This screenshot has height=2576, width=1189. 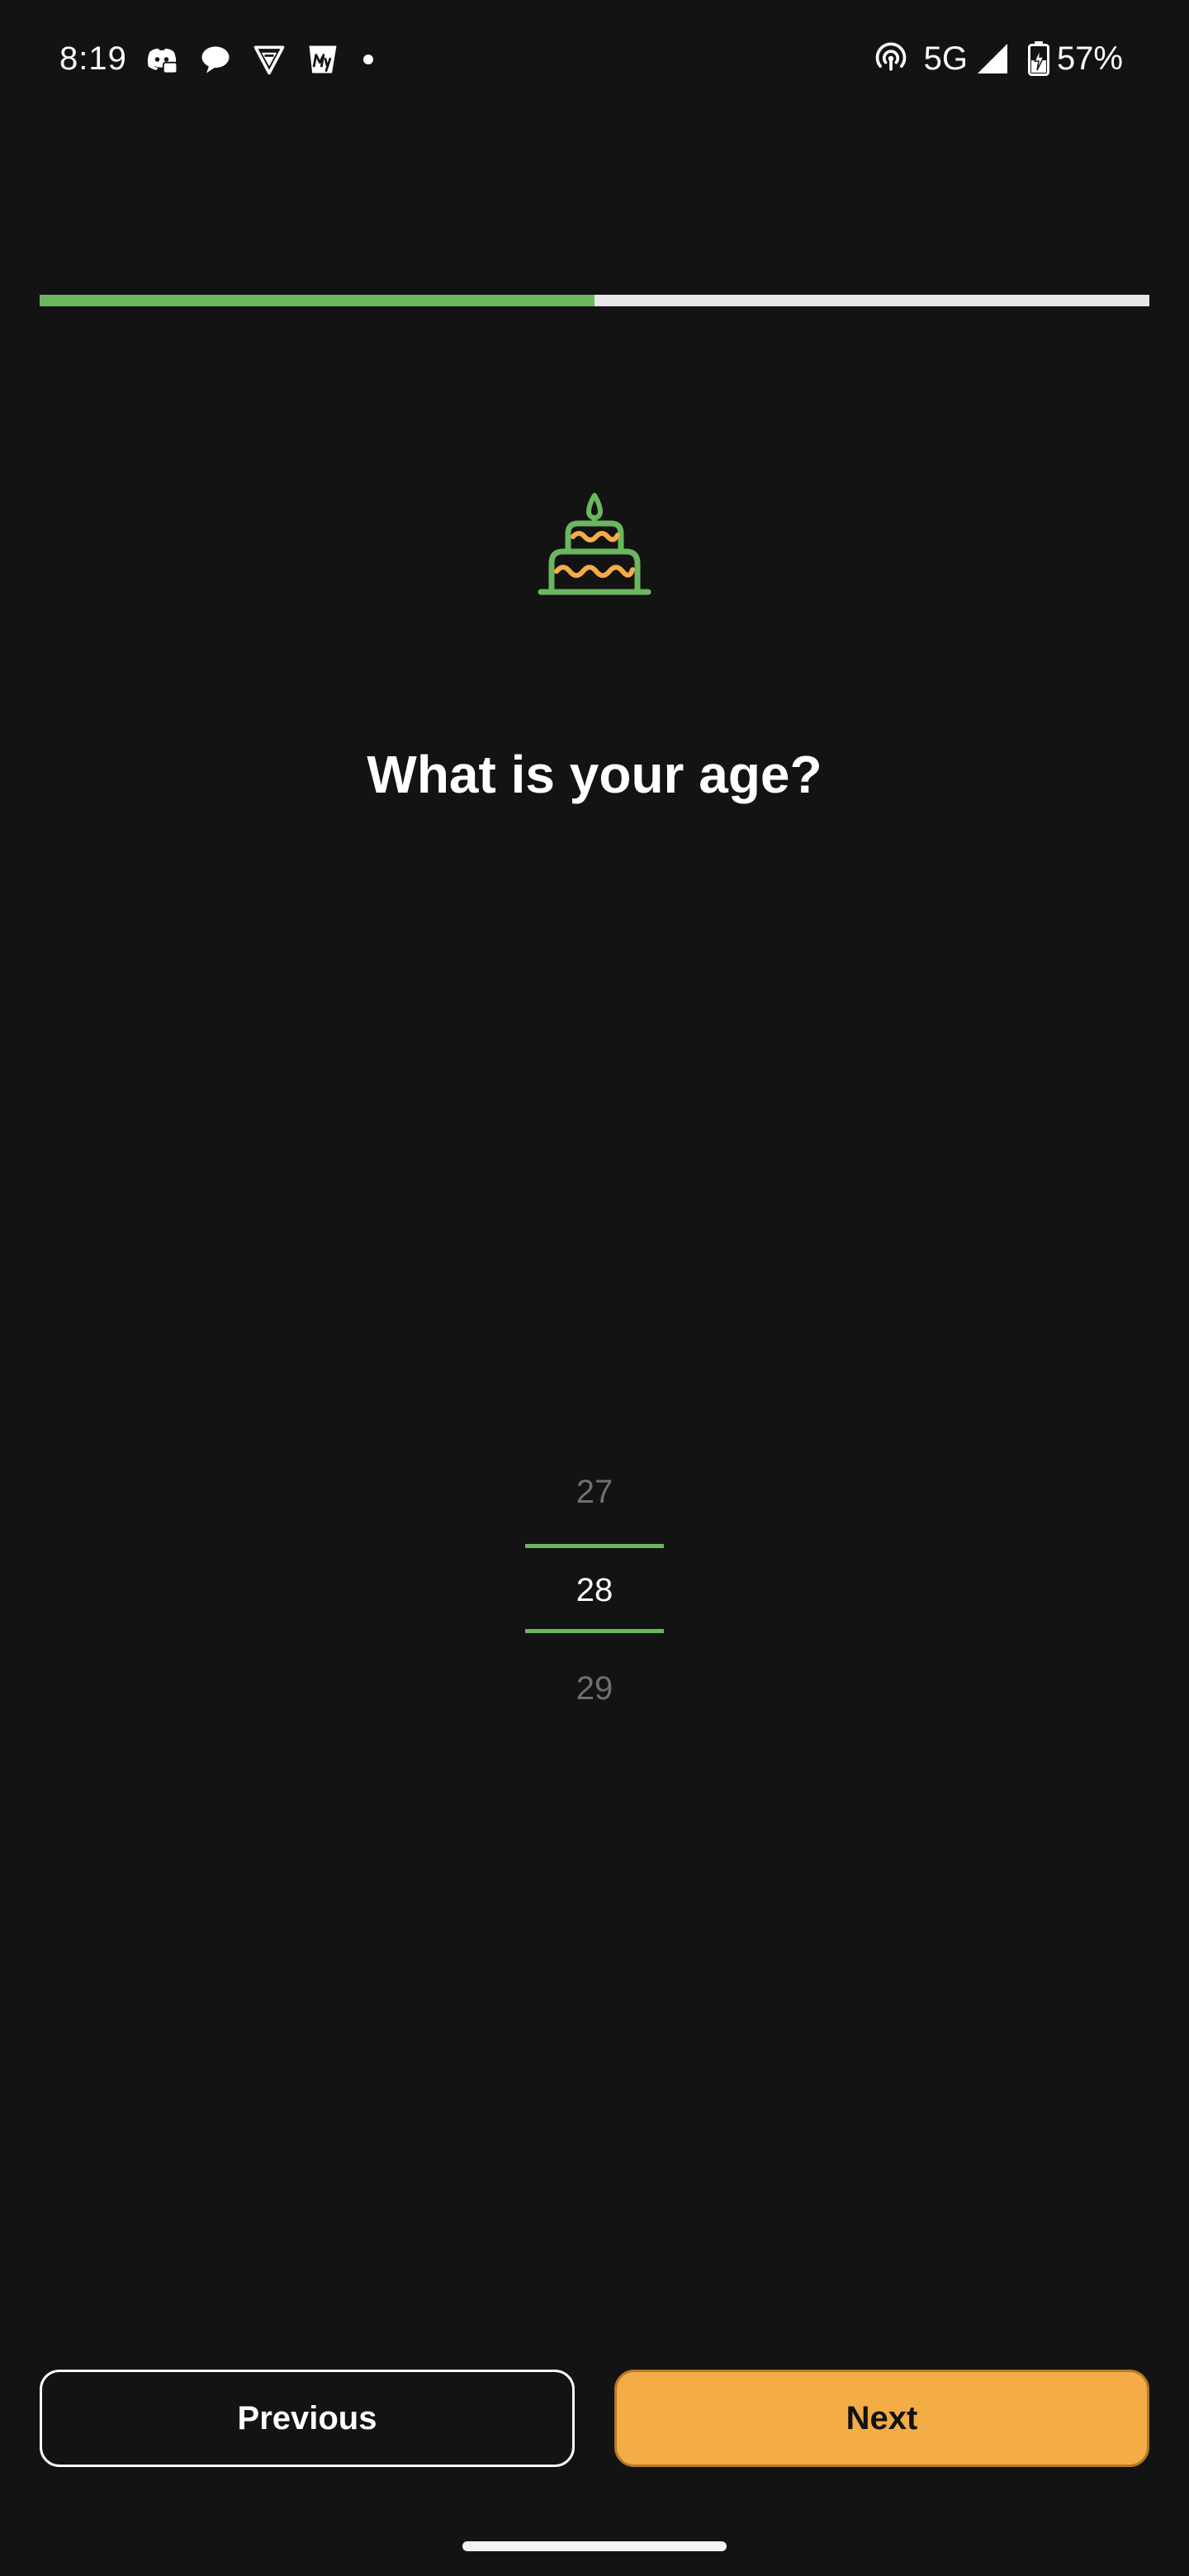 What do you see at coordinates (215, 59) in the screenshot?
I see `chat-bubble-icon` at bounding box center [215, 59].